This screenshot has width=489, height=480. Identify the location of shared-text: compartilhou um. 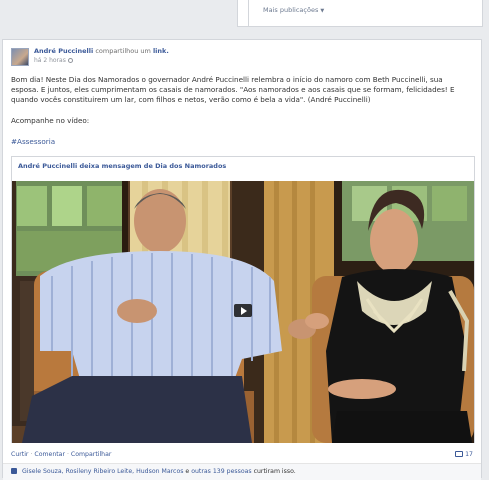
(123, 51).